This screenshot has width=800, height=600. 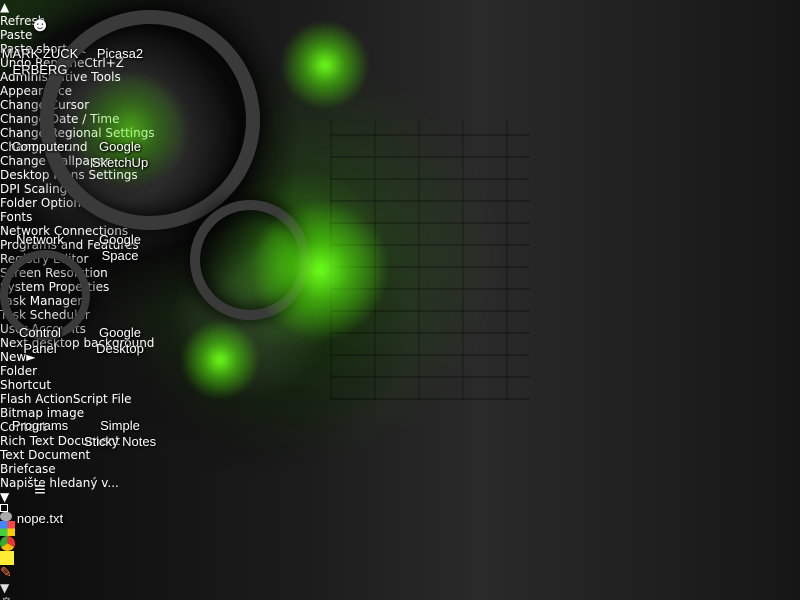 I want to click on folder-icon, so click(x=40, y=397).